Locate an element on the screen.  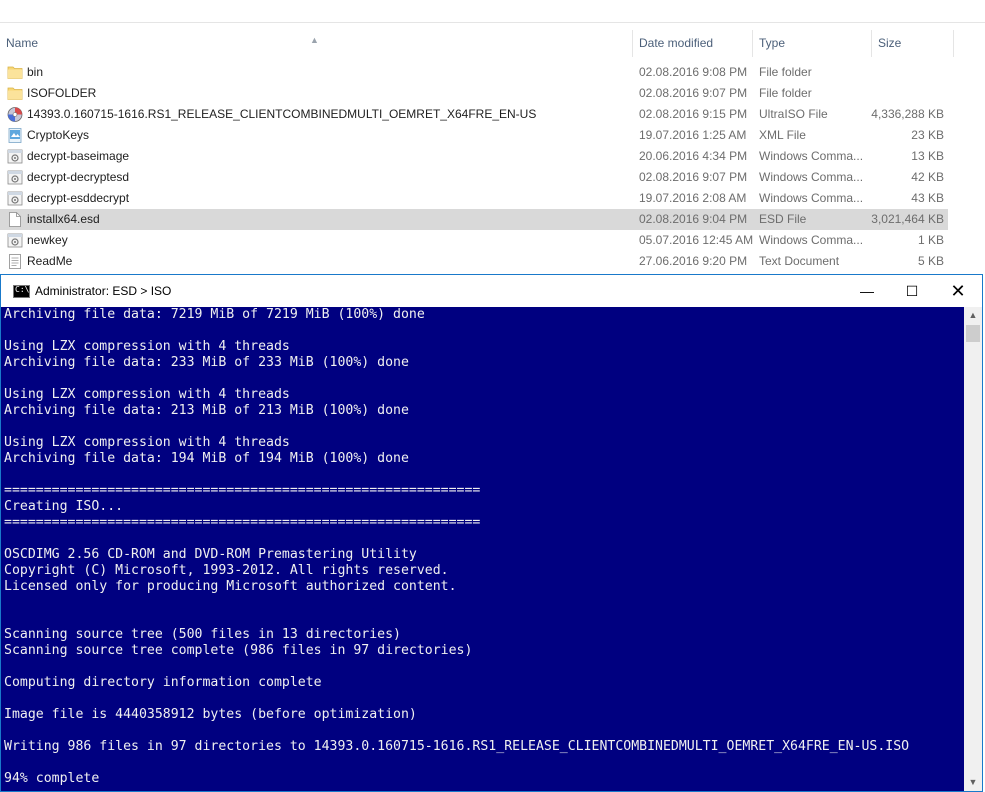
file-name: newkey is located at coordinates (47, 240).